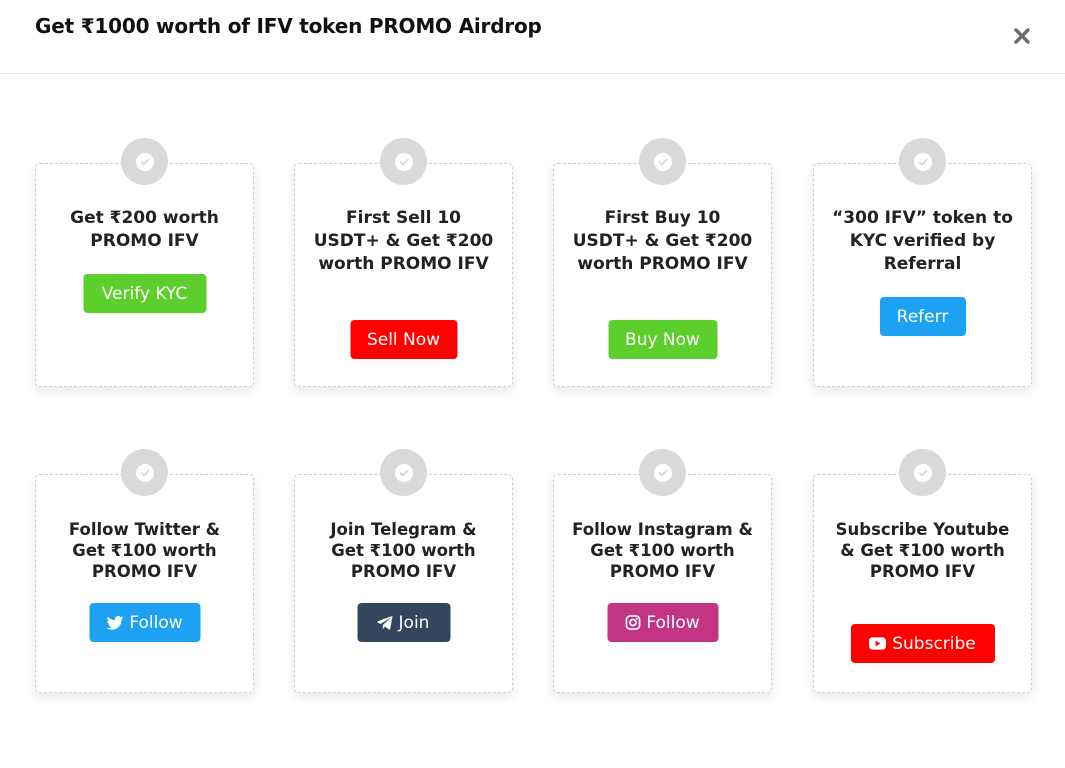  What do you see at coordinates (385, 622) in the screenshot?
I see `telegram-icon` at bounding box center [385, 622].